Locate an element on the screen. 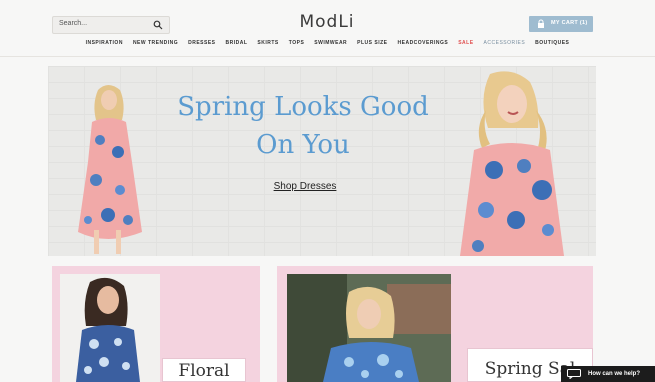 Image resolution: width=655 pixels, height=382 pixels. chat-bubble-icon is located at coordinates (574, 374).